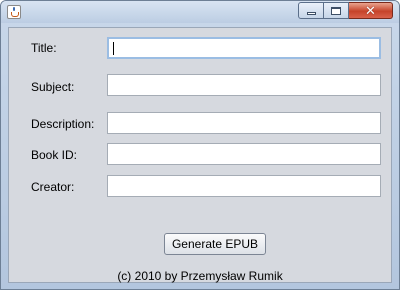 The width and height of the screenshot is (400, 290). What do you see at coordinates (63, 124) in the screenshot?
I see `description-label: Description:` at bounding box center [63, 124].